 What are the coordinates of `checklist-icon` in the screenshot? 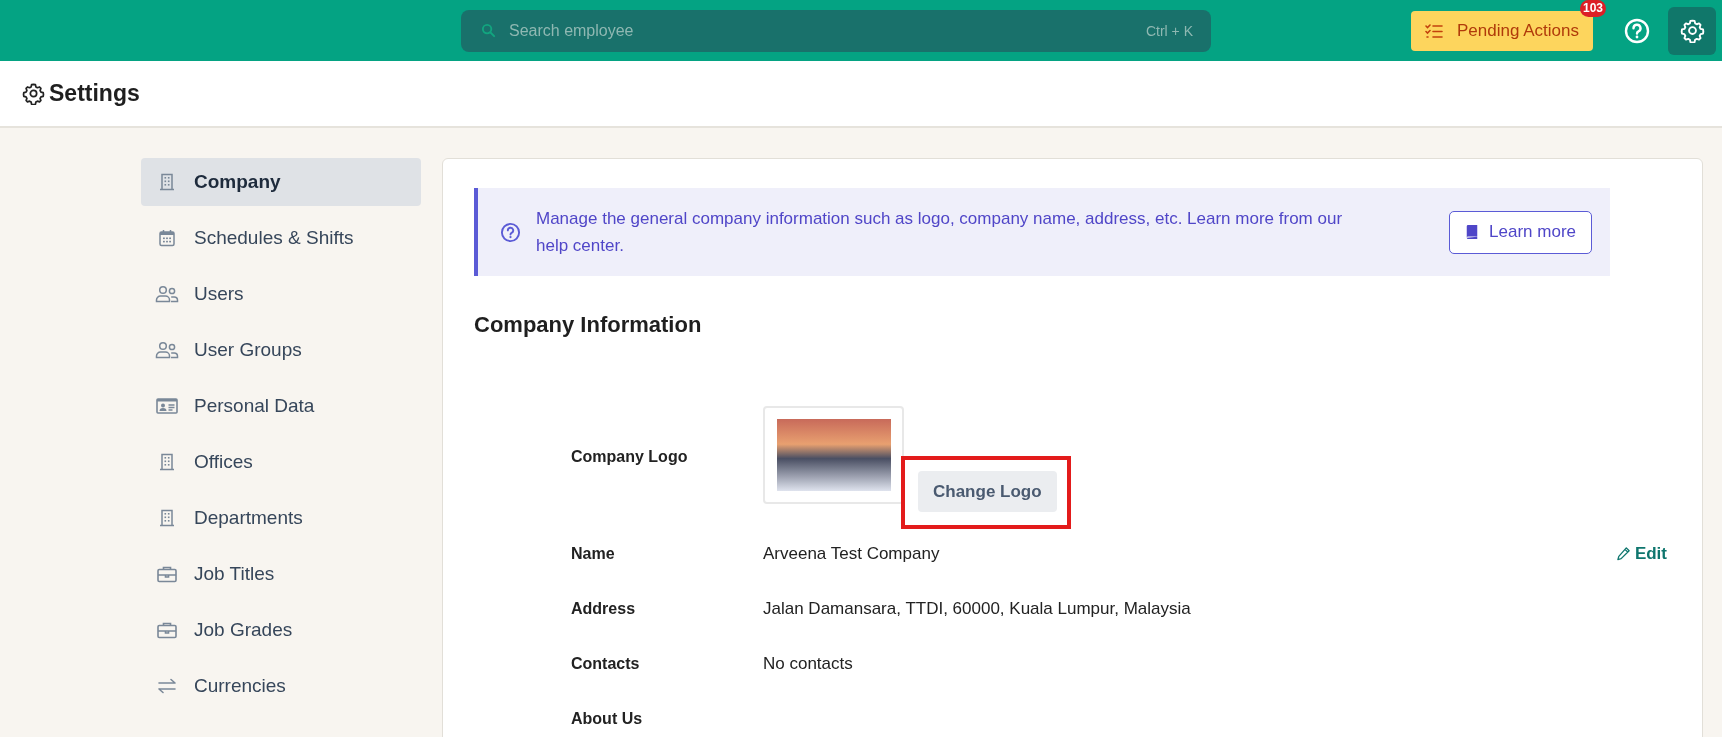 It's located at (1434, 30).